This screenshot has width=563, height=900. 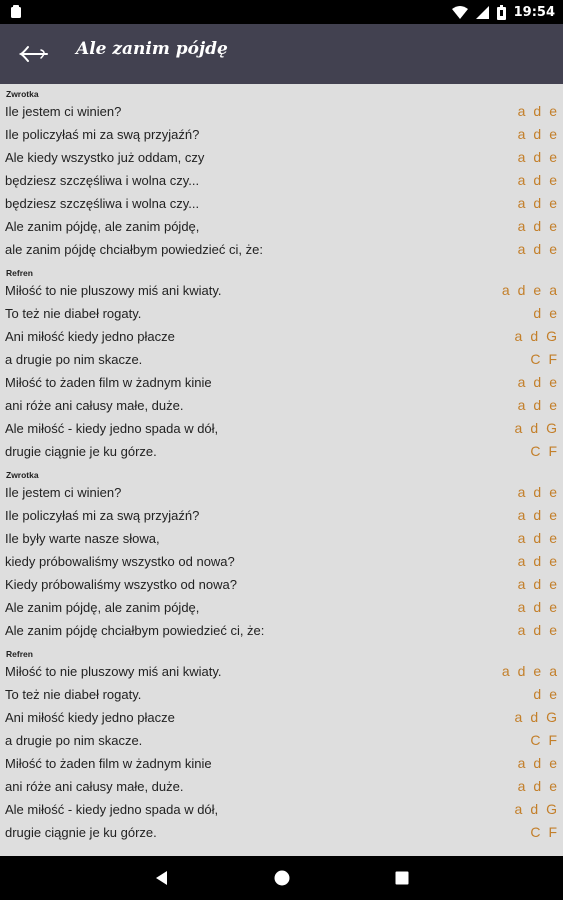 I want to click on lyric-line: Ile policzyłaś mi za swą przyjaźń? a d e, so click(x=281, y=134).